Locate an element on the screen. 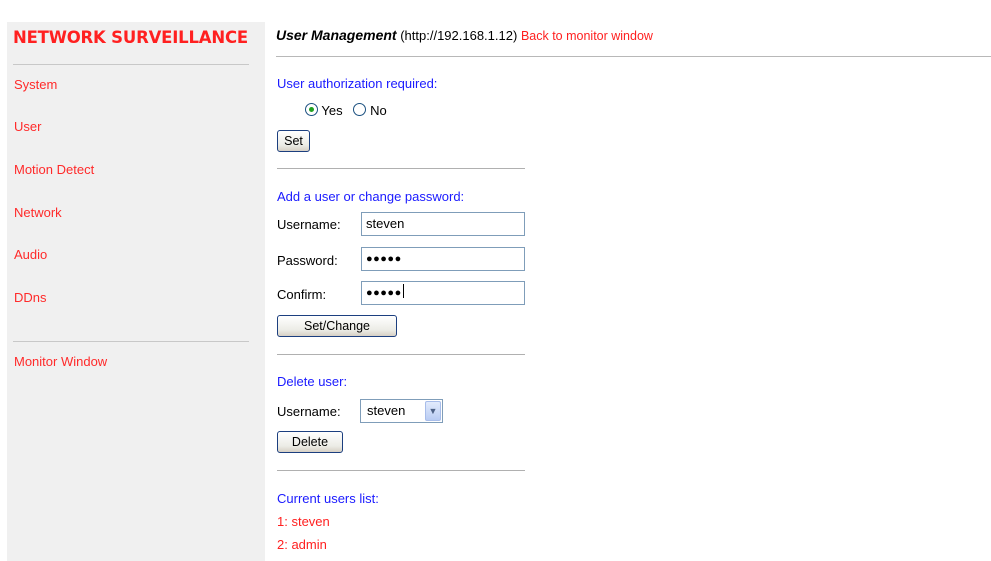 This screenshot has width=991, height=561. confirm-label: Confirm: is located at coordinates (302, 294).